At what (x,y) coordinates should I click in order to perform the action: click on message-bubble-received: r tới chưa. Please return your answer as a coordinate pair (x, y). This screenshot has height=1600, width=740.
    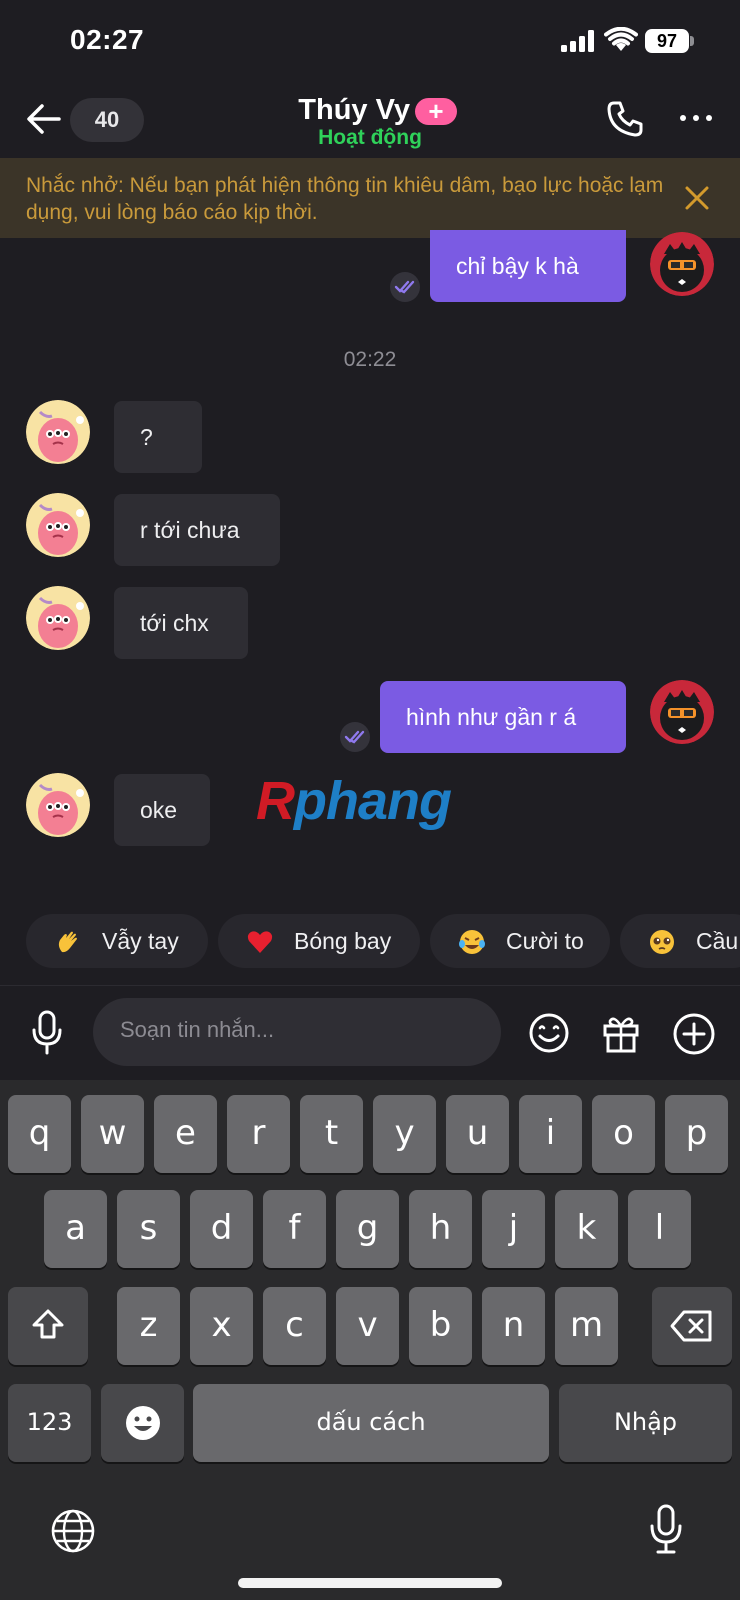
    Looking at the image, I should click on (197, 530).